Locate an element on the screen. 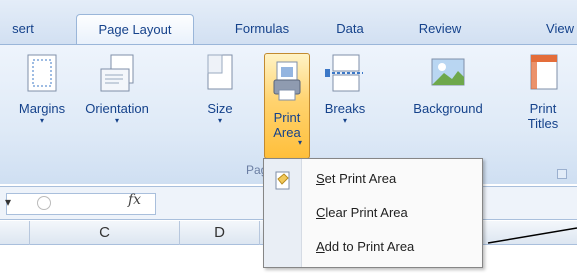 This screenshot has height=273, width=577. orientation-icon is located at coordinates (117, 73).